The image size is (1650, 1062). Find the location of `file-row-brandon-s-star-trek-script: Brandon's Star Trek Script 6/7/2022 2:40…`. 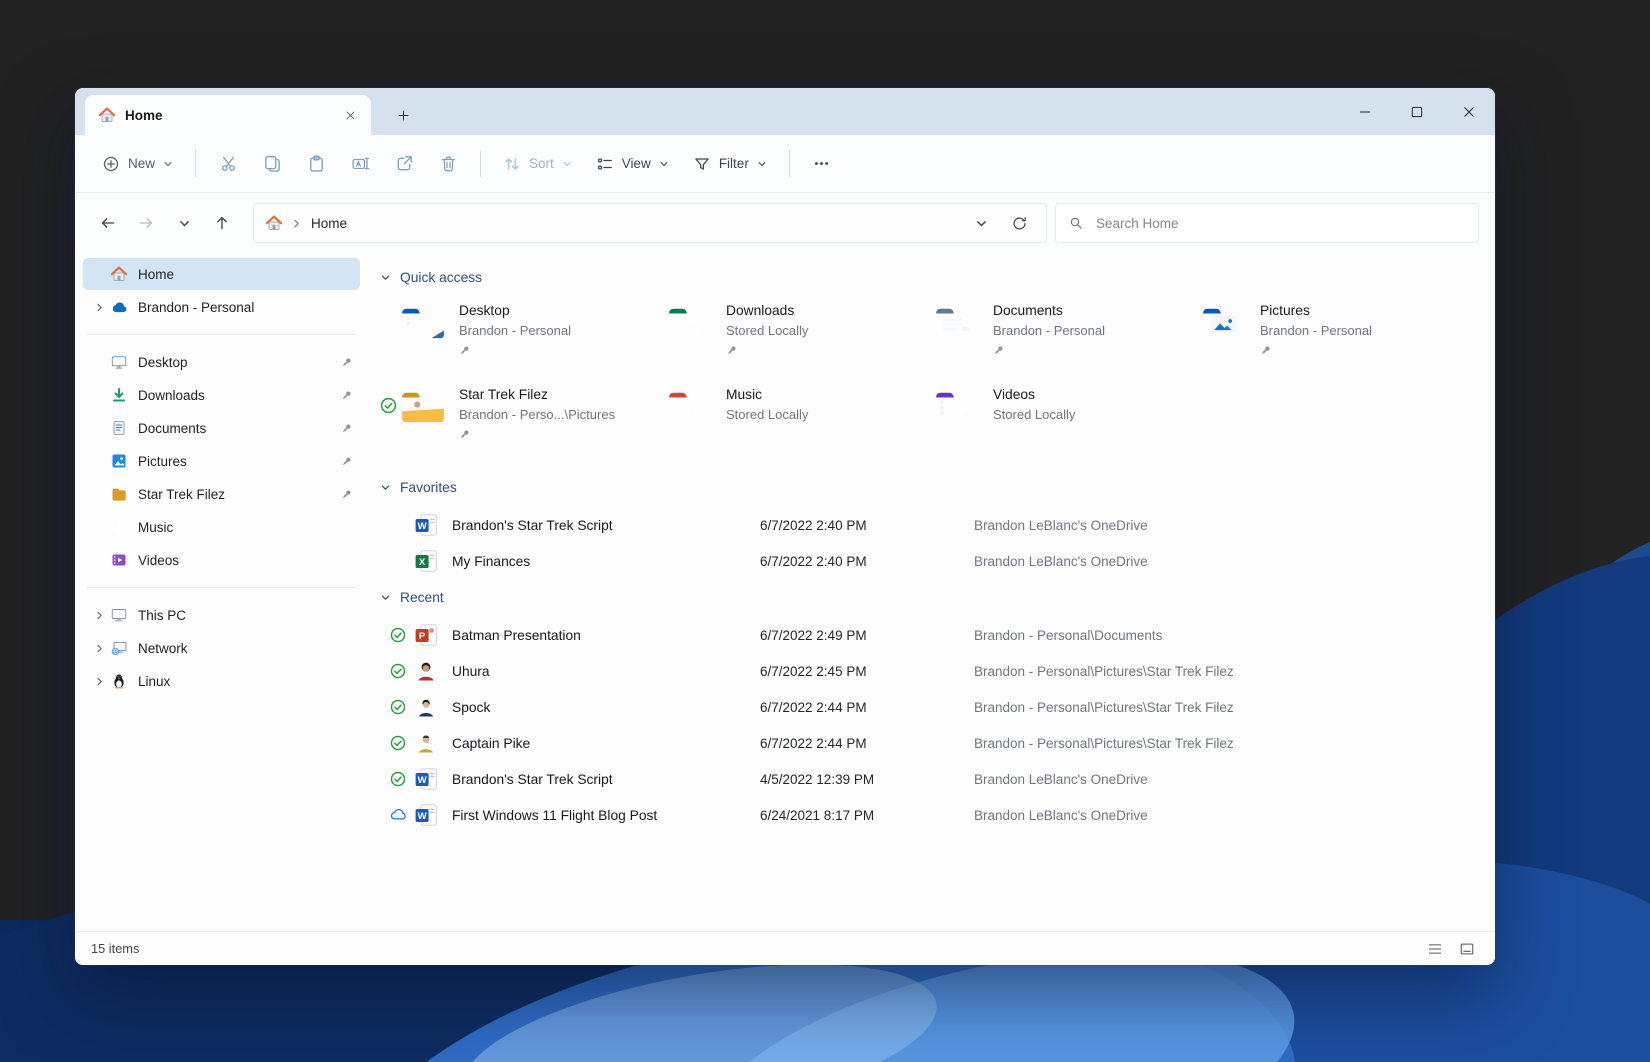

file-row-brandon-s-star-trek-script: Brandon's Star Trek Script 6/7/2022 2:40… is located at coordinates (933, 525).